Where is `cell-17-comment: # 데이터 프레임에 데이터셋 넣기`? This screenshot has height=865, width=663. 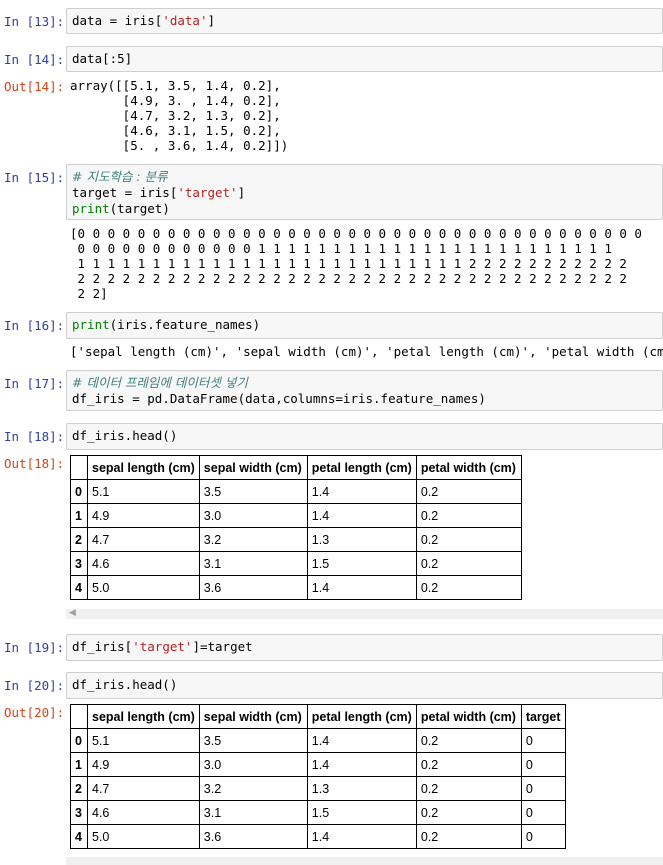 cell-17-comment: # 데이터 프레임에 데이터셋 넣기 is located at coordinates (160, 382).